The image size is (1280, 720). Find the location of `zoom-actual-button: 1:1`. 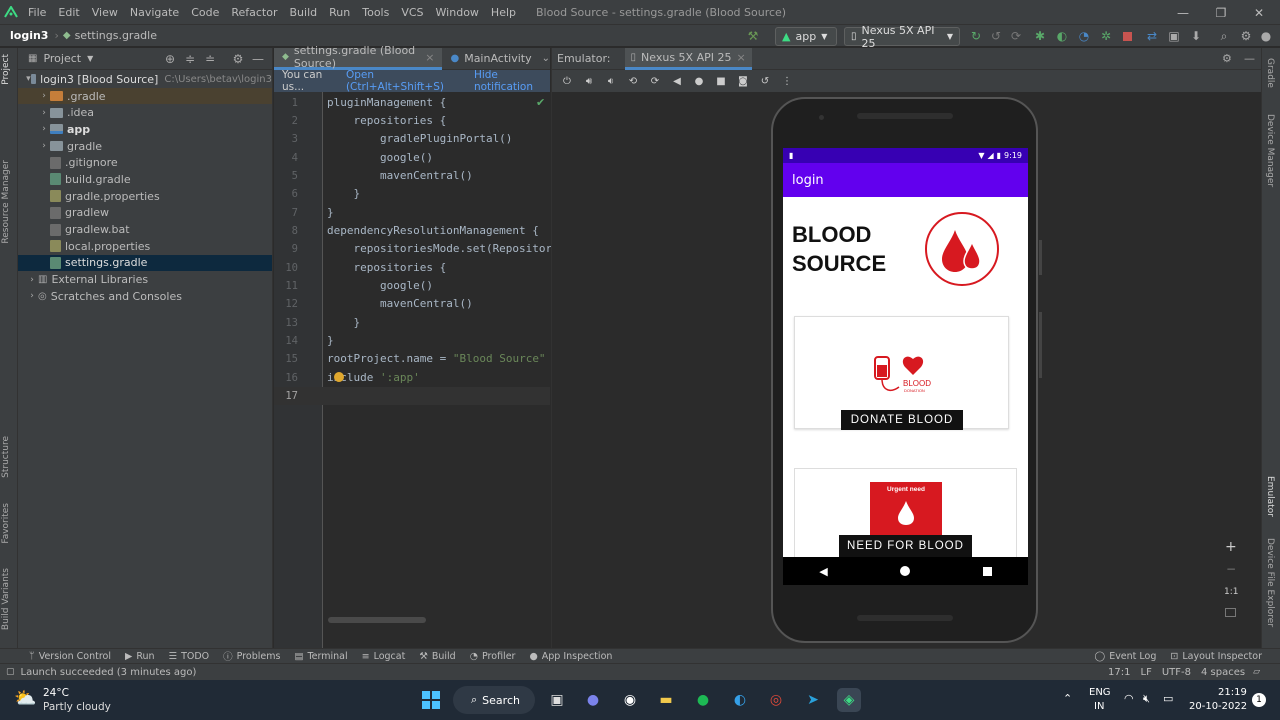

zoom-actual-button: 1:1 is located at coordinates (1231, 592).